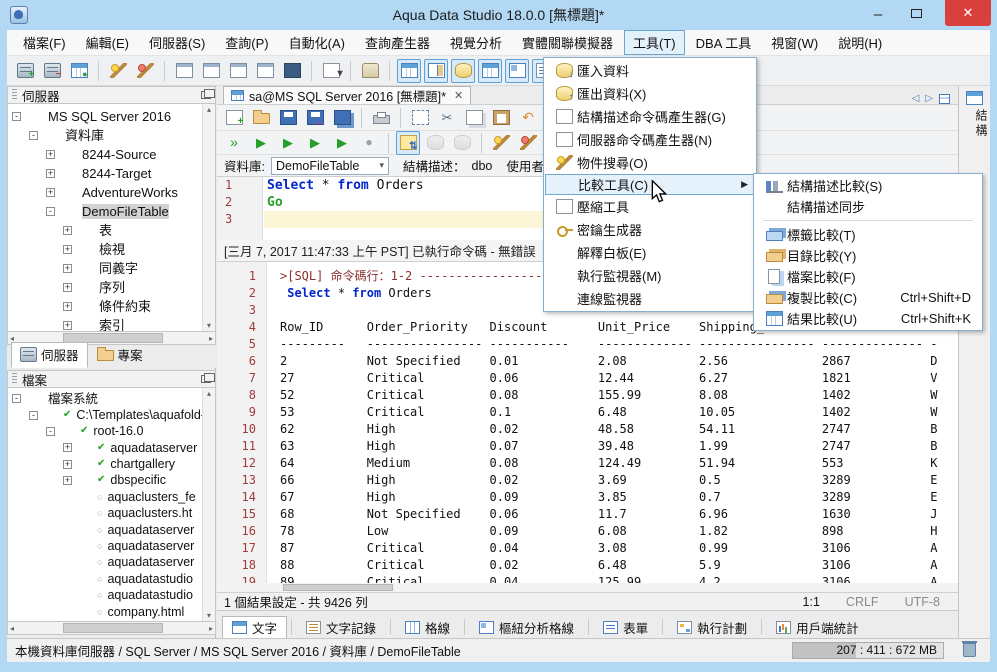 The width and height of the screenshot is (997, 672). What do you see at coordinates (111, 628) in the screenshot?
I see `files-hscrollbar: ◂ ▸` at bounding box center [111, 628].